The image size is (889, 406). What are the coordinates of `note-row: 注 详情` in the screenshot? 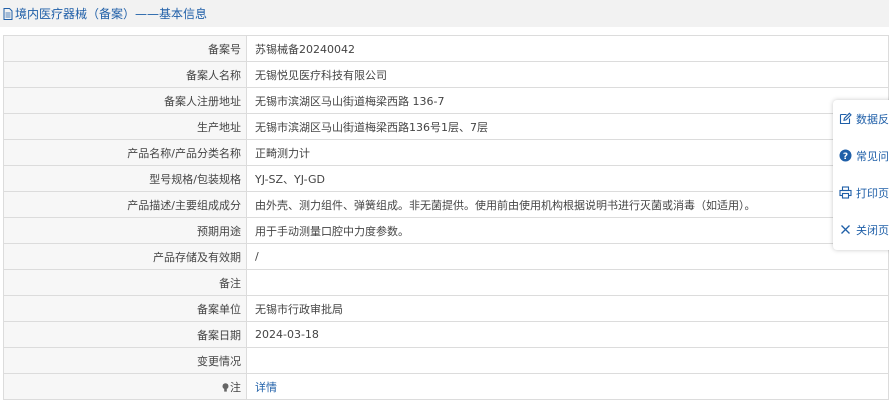 It's located at (446, 386).